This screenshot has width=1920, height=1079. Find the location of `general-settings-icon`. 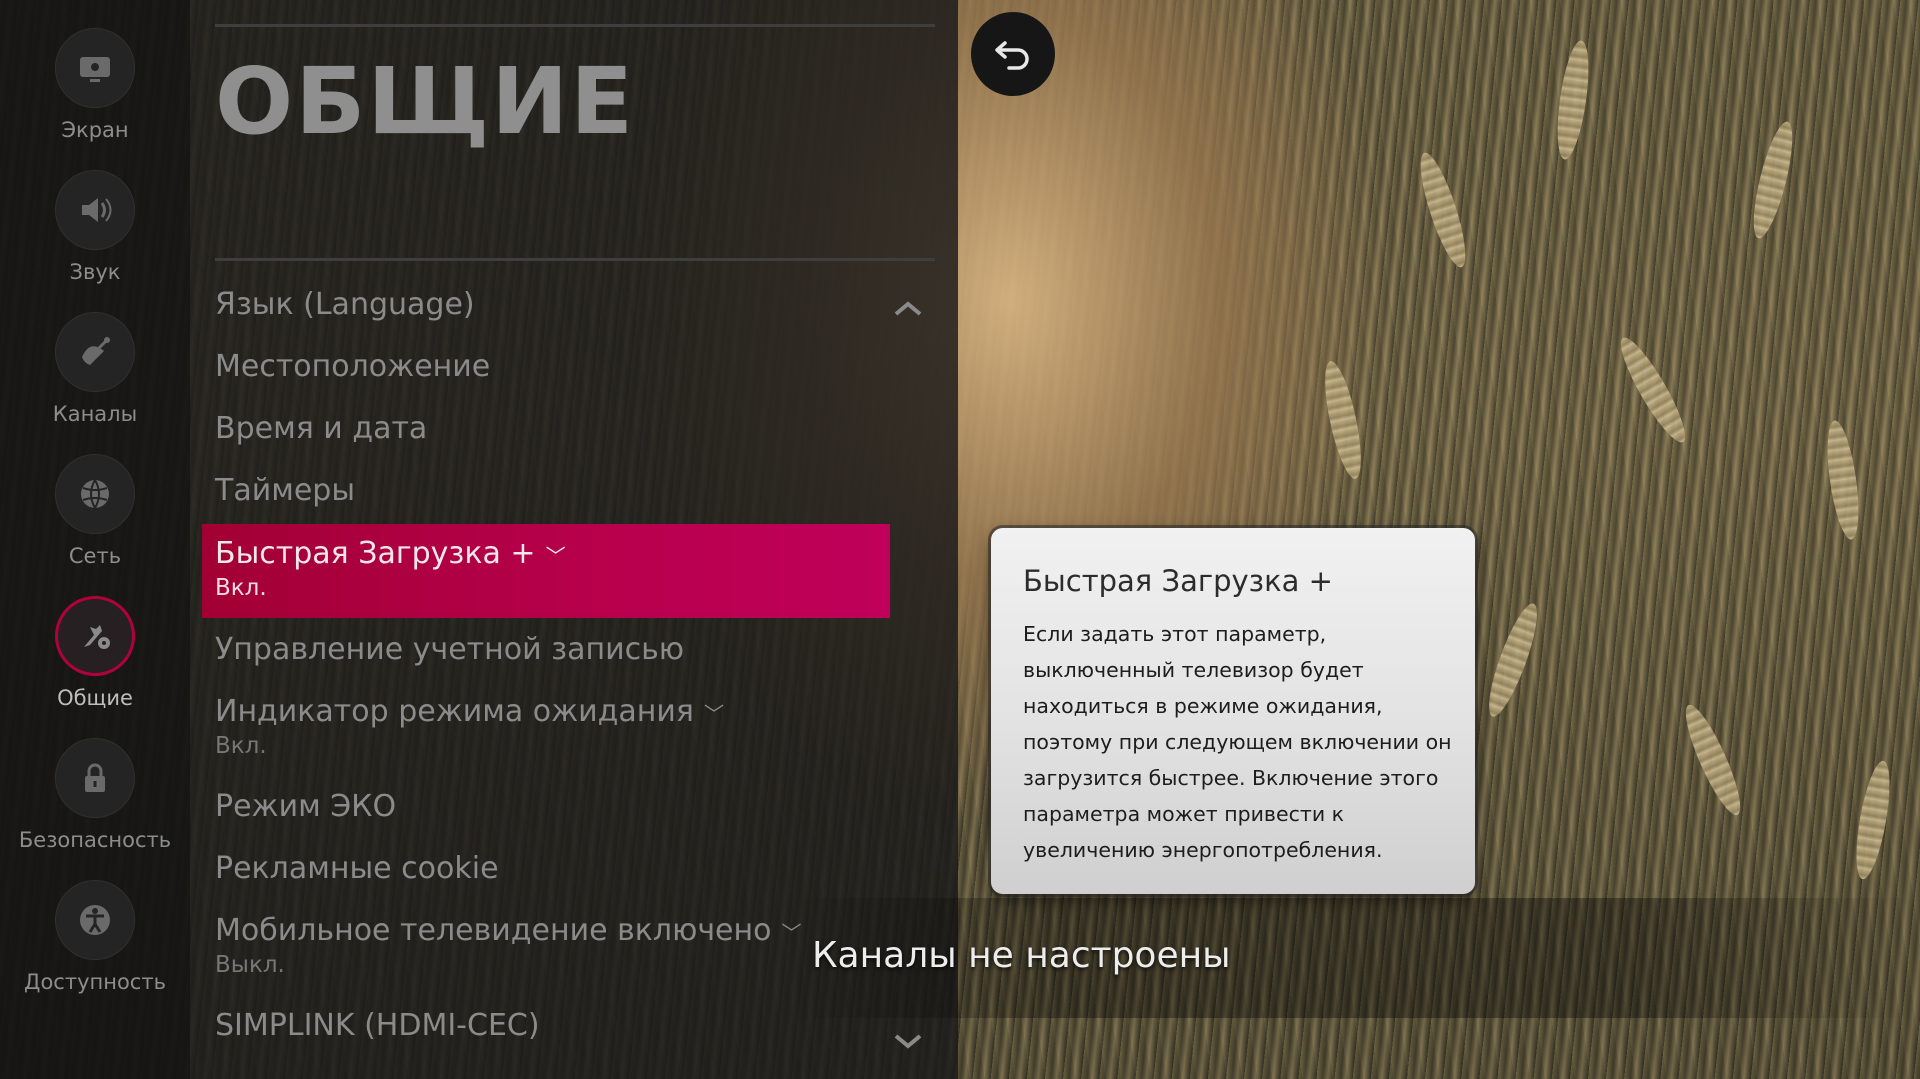

general-settings-icon is located at coordinates (95, 636).